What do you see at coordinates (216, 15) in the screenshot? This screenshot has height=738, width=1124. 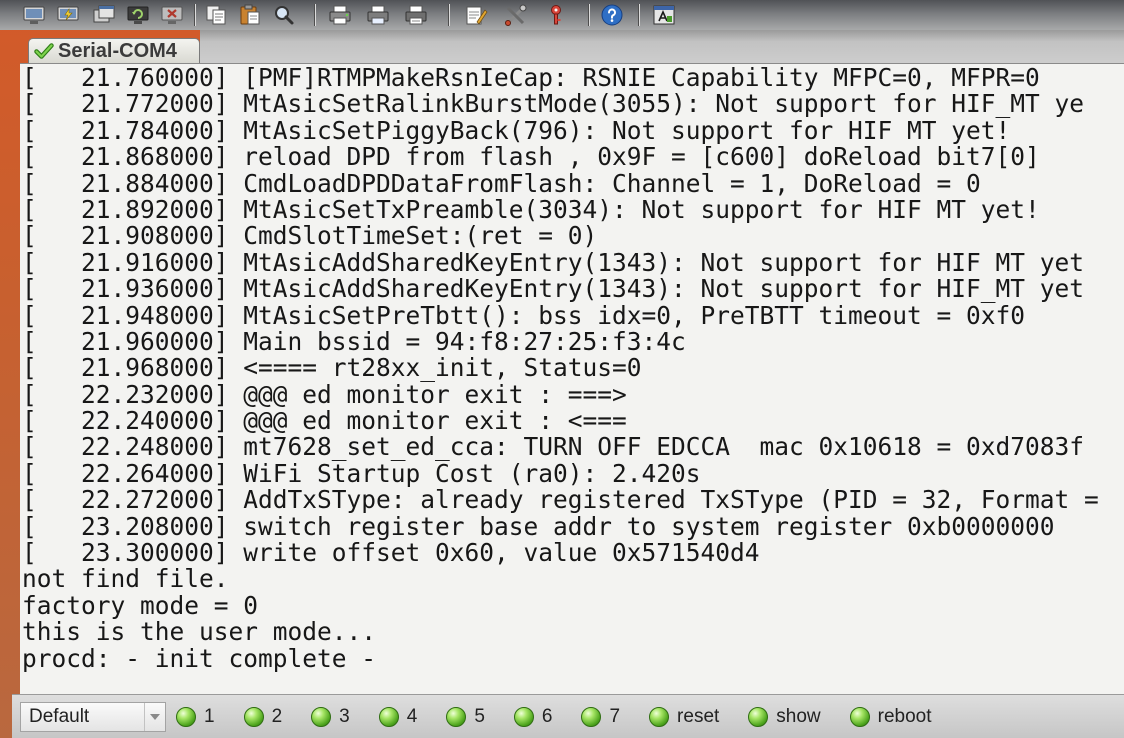 I see `copy-icon` at bounding box center [216, 15].